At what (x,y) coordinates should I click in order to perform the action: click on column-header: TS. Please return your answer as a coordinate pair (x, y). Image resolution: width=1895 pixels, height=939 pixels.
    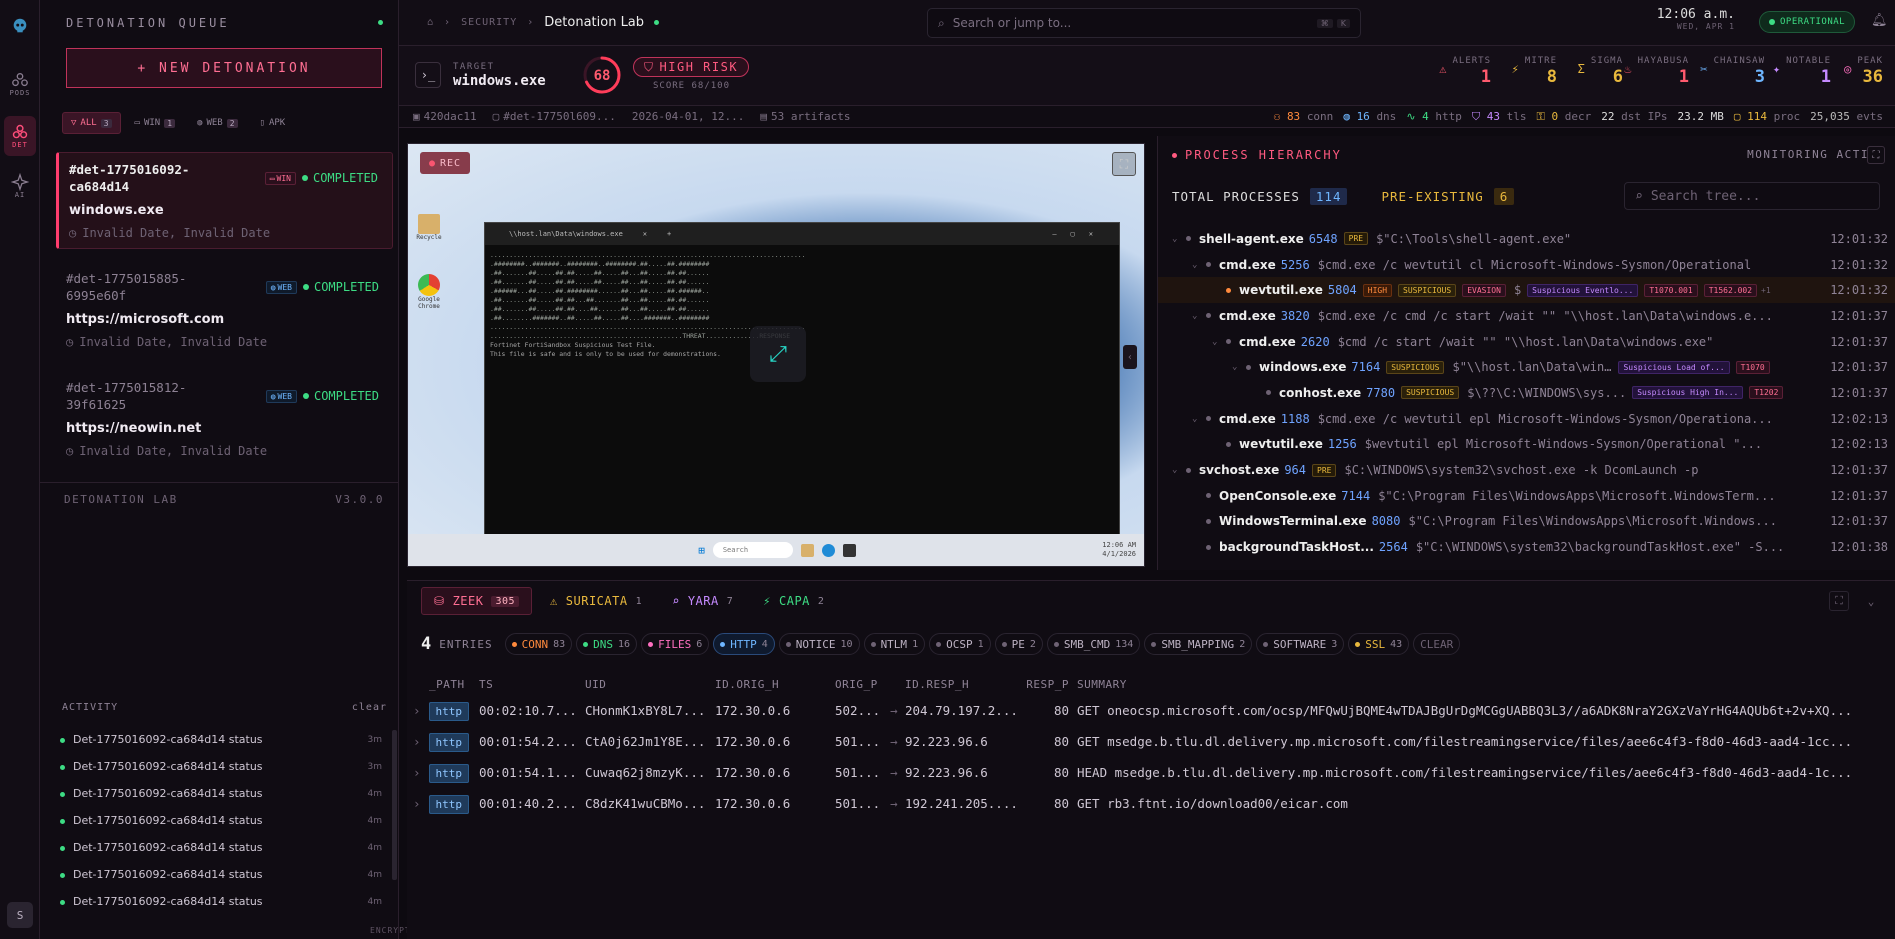
    Looking at the image, I should click on (532, 684).